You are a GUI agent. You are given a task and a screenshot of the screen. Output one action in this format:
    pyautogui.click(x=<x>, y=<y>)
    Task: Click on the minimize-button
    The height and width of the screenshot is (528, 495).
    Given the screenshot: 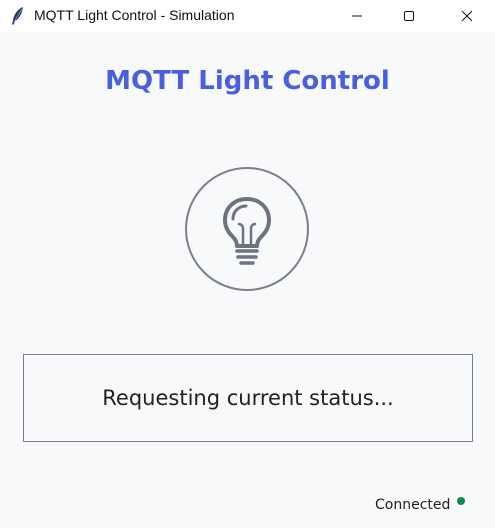 What is the action you would take?
    pyautogui.click(x=357, y=16)
    